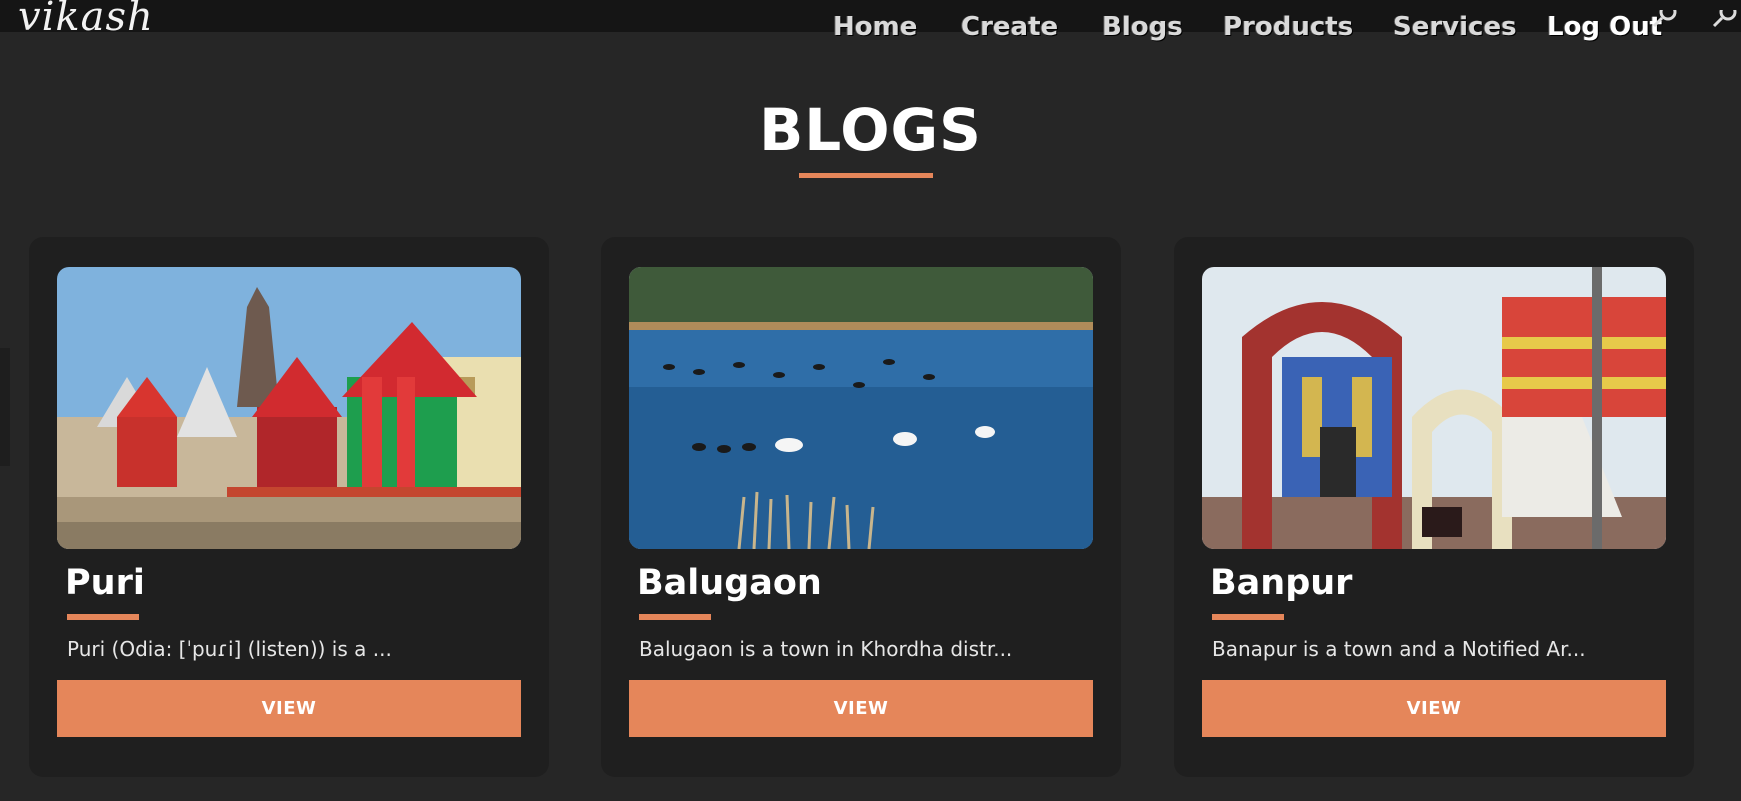 The height and width of the screenshot is (801, 1741). Describe the element at coordinates (1288, 27) in the screenshot. I see `nav-products: Products` at that location.